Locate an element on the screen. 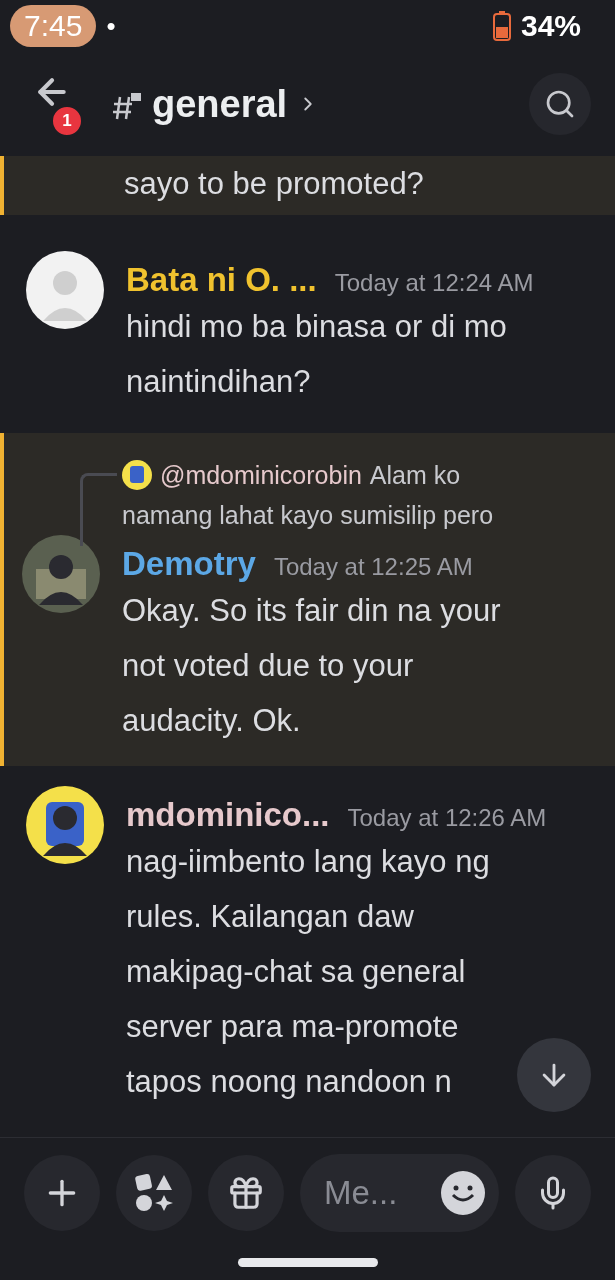 This screenshot has height=1280, width=615. message-text: rules. Kailangan daw is located at coordinates (270, 917).